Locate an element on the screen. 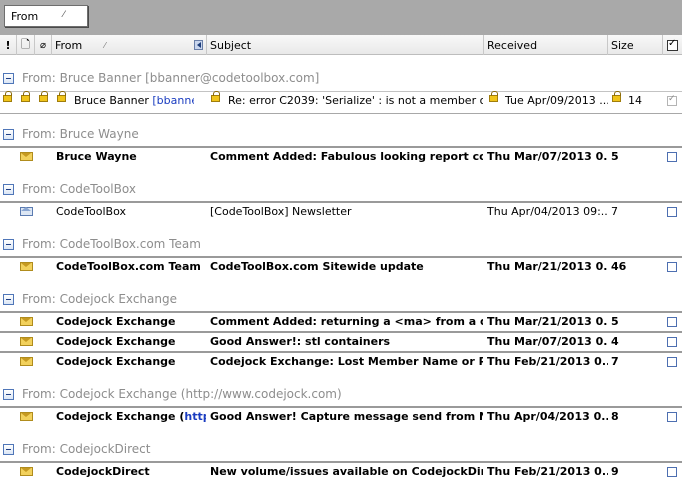 Image resolution: width=682 pixels, height=483 pixels. message-subject: Good Answer!: stl containers is located at coordinates (300, 341).